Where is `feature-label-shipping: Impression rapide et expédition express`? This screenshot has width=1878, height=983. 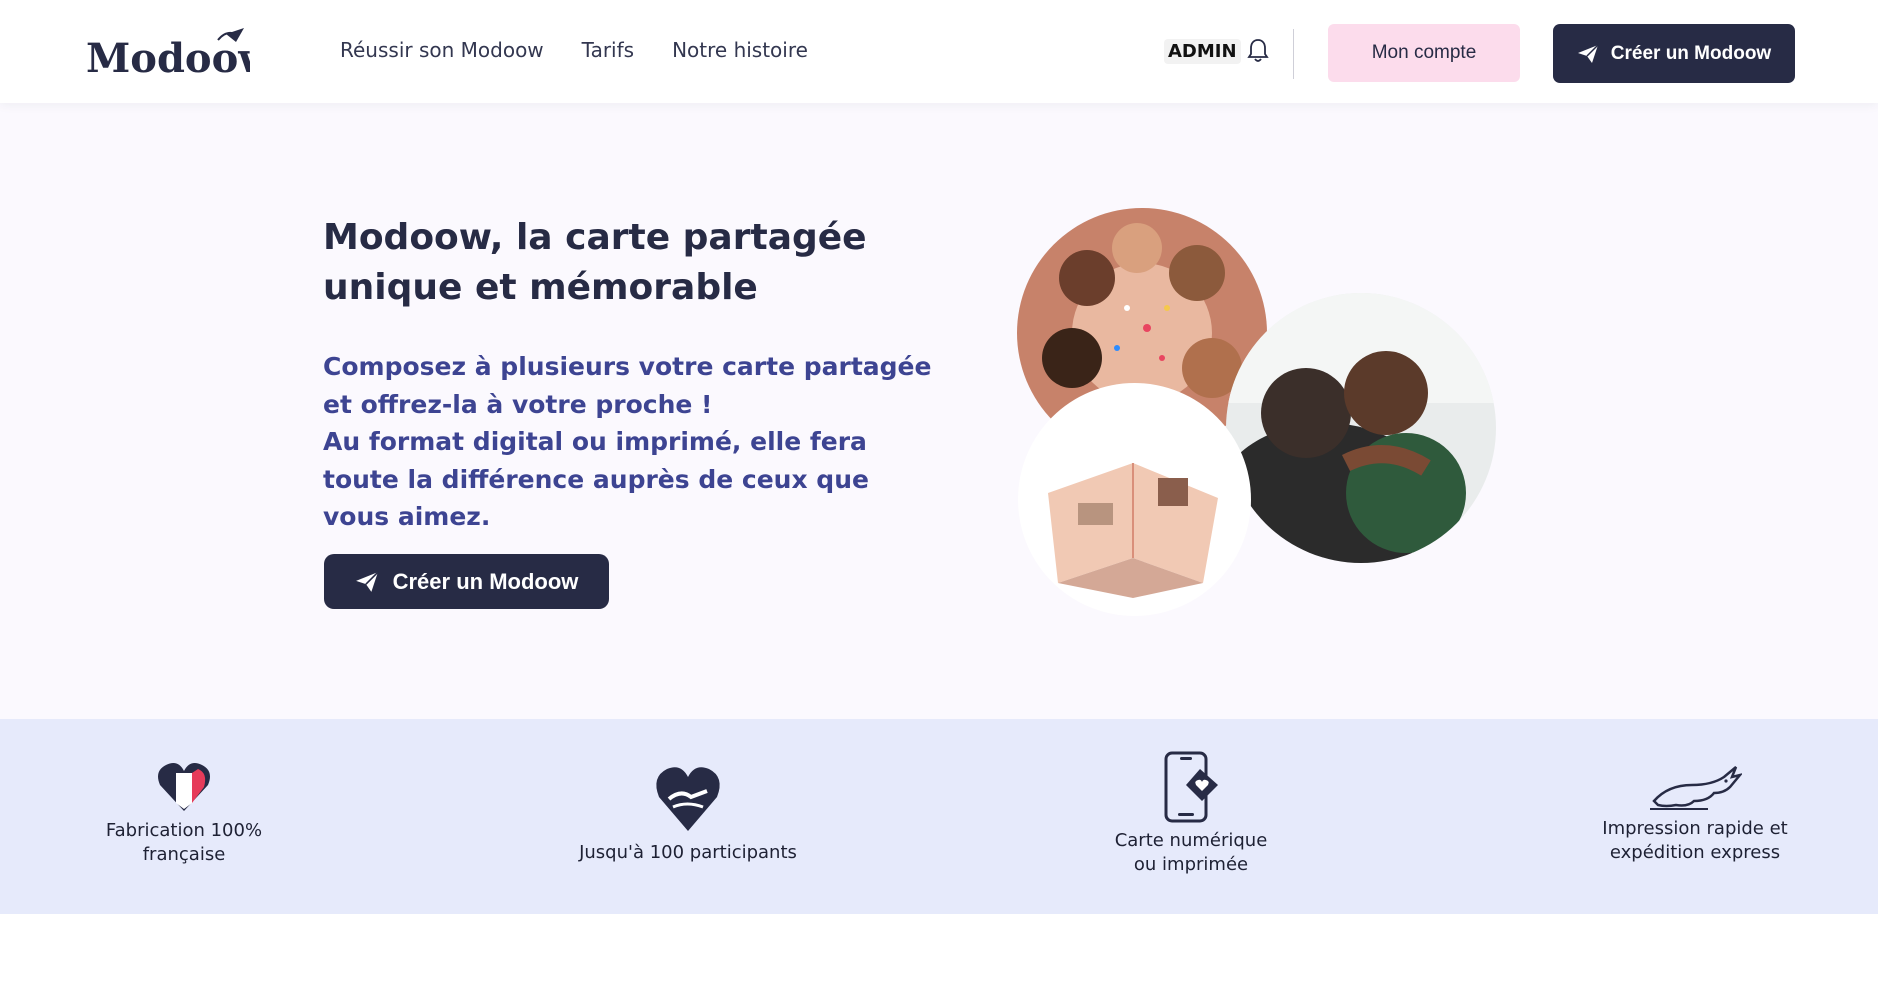
feature-label-shipping: Impression rapide et expédition express is located at coordinates (1695, 840).